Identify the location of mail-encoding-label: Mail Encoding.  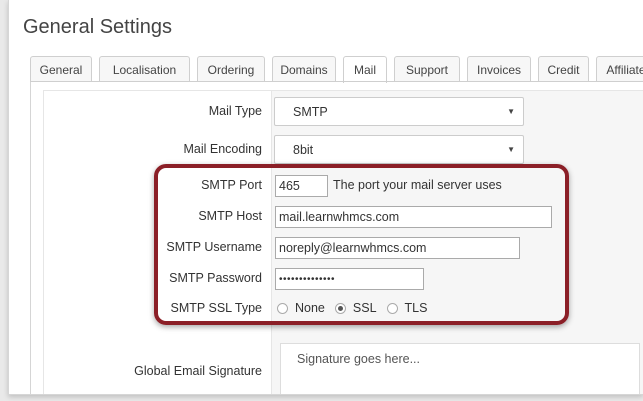
(222, 149).